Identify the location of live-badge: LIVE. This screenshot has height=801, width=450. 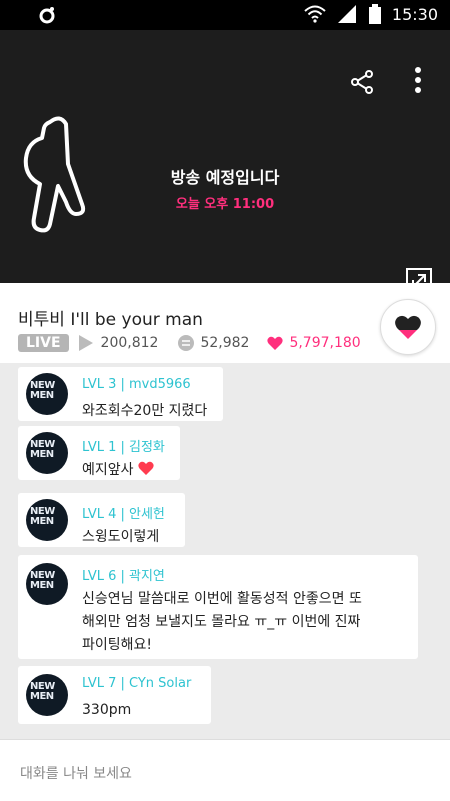
(43, 343).